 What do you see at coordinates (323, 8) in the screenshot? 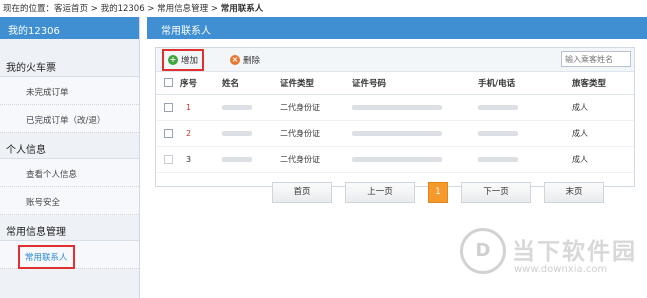
I see `breadcrumb: 现在的位置：客运首页 > 我的12306 > 常用信息管理 > 常用联系人` at bounding box center [323, 8].